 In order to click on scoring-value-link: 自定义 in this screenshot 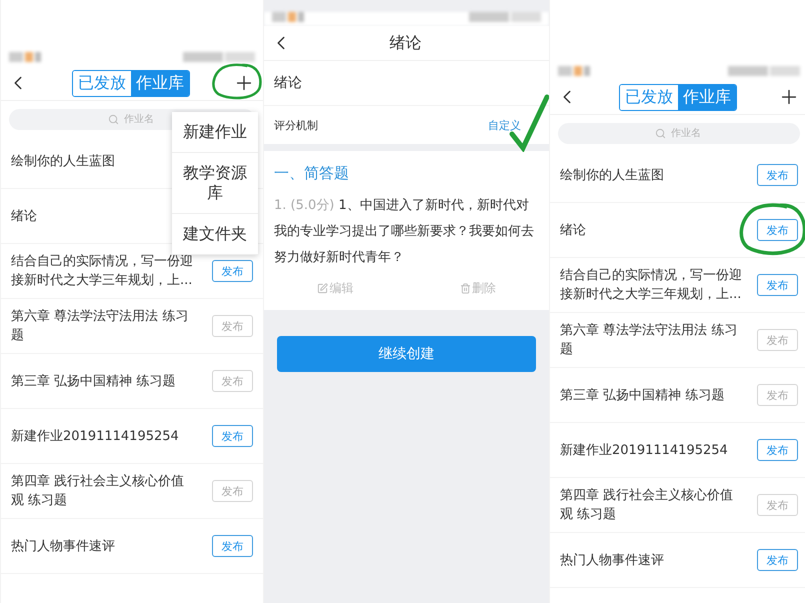, I will do `click(504, 125)`.